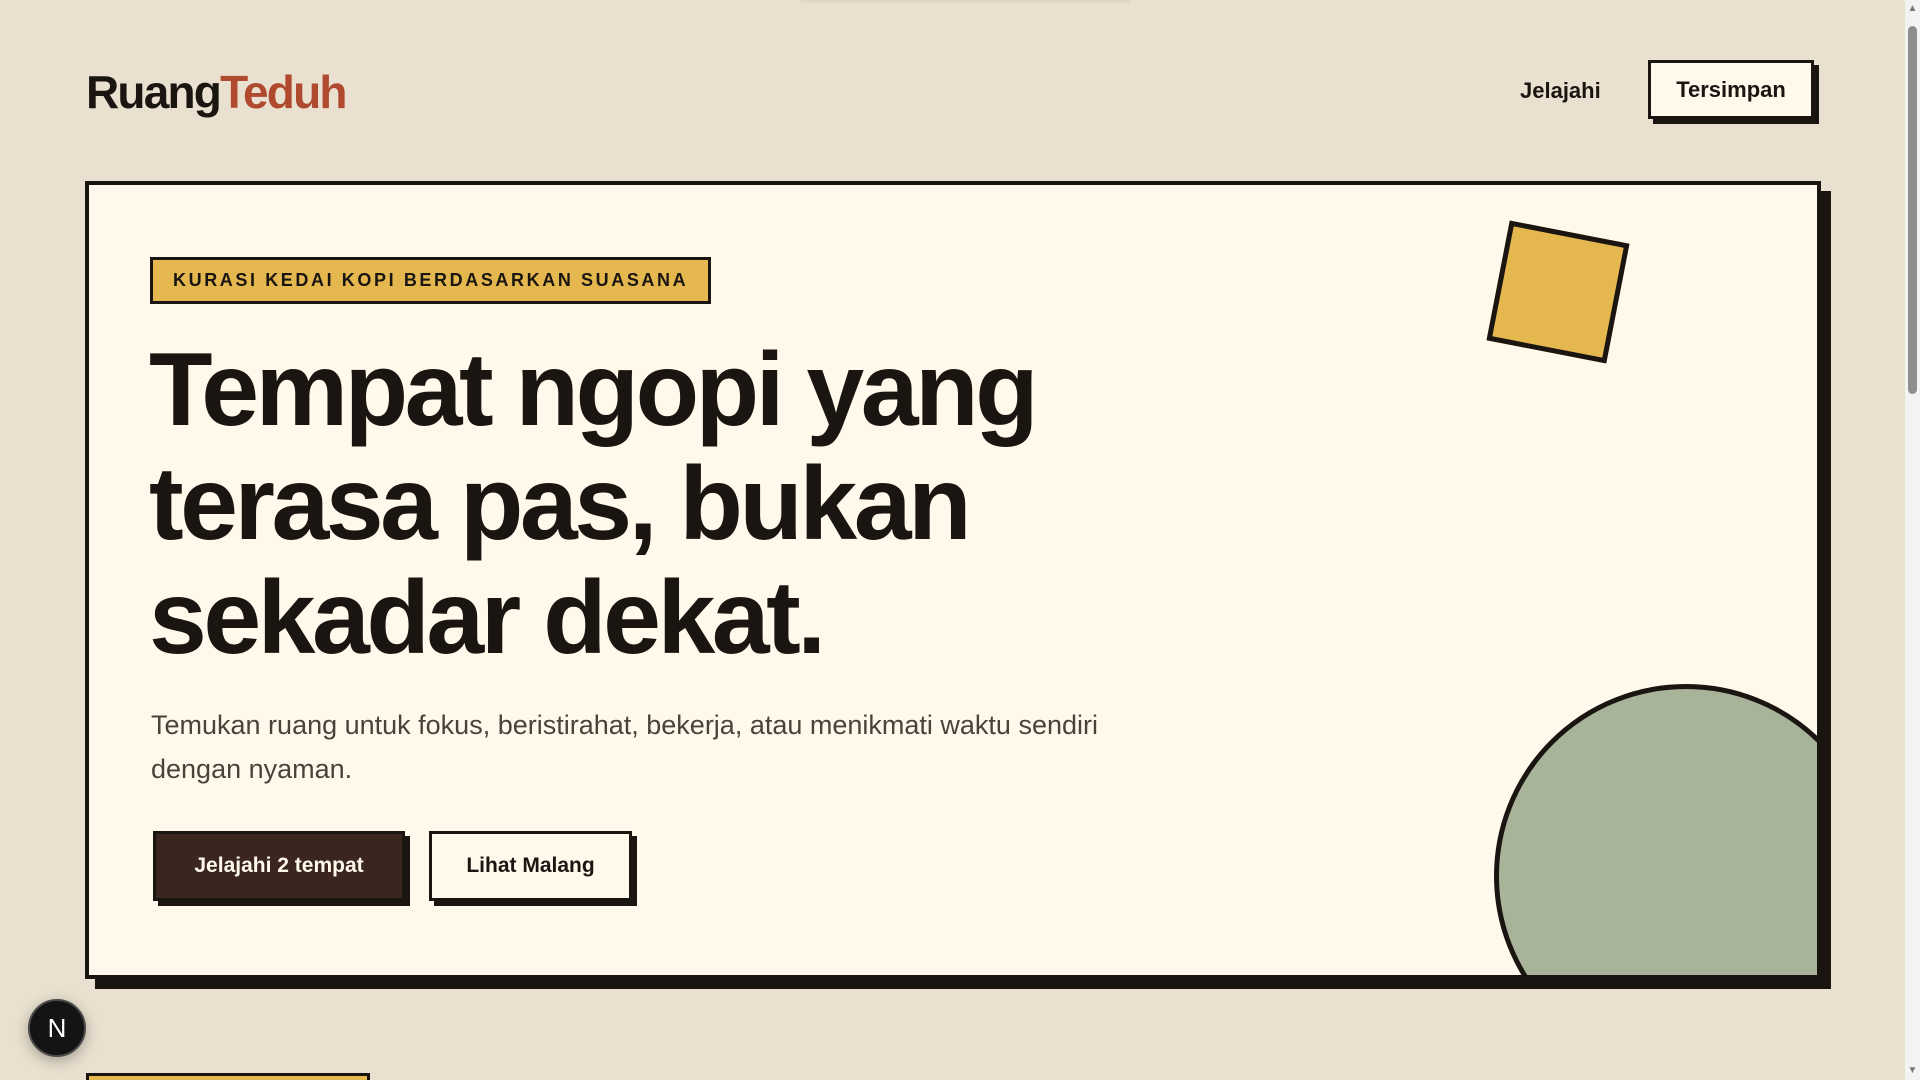  I want to click on nextjs-dev-badge: N, so click(57, 1028).